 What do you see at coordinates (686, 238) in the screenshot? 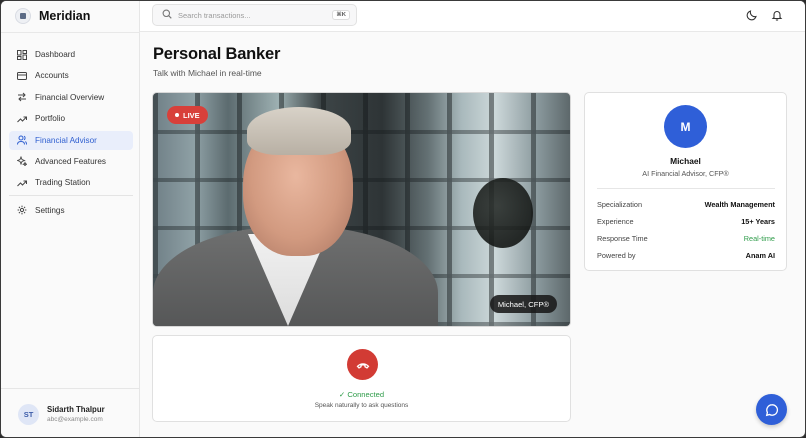
I see `detail-row-response-time: Response Time Real-time` at bounding box center [686, 238].